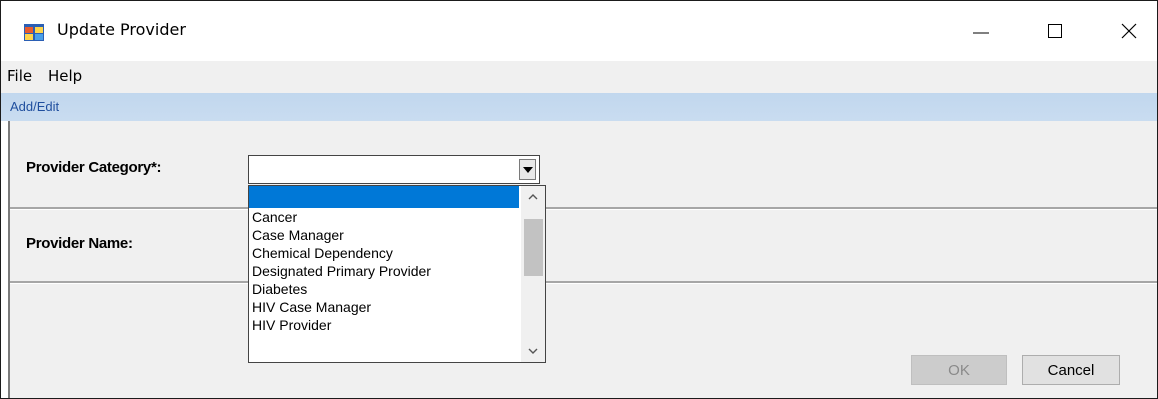 The image size is (1158, 399). What do you see at coordinates (384, 197) in the screenshot?
I see `dropdown-item-blank` at bounding box center [384, 197].